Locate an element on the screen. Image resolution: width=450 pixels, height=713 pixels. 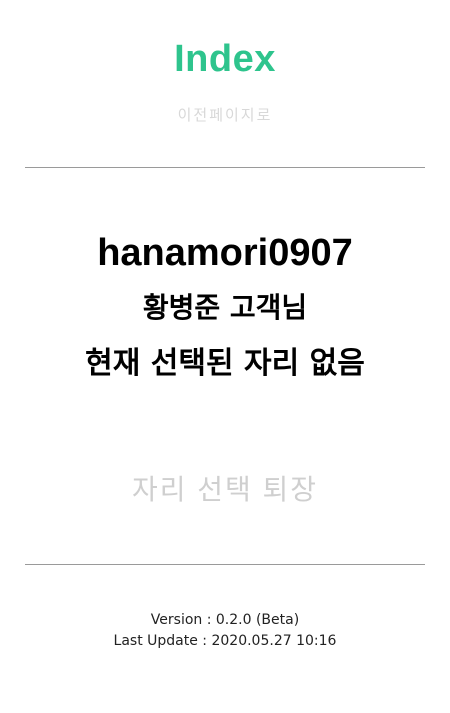
bottom-divider is located at coordinates (225, 564).